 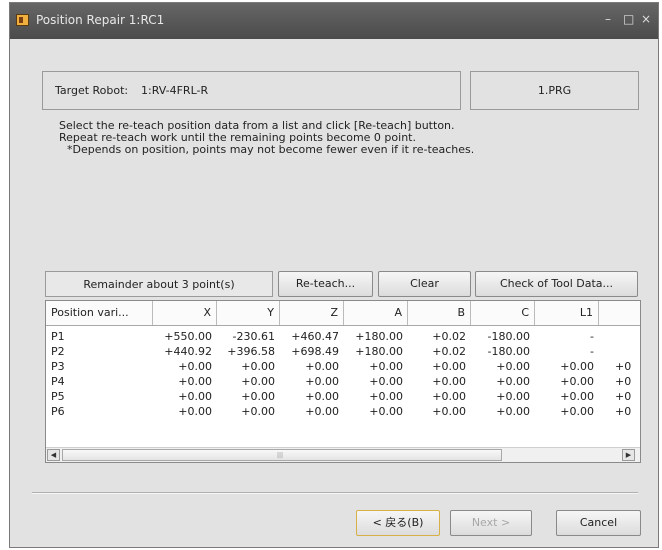 What do you see at coordinates (58, 336) in the screenshot?
I see `table-cell: P1` at bounding box center [58, 336].